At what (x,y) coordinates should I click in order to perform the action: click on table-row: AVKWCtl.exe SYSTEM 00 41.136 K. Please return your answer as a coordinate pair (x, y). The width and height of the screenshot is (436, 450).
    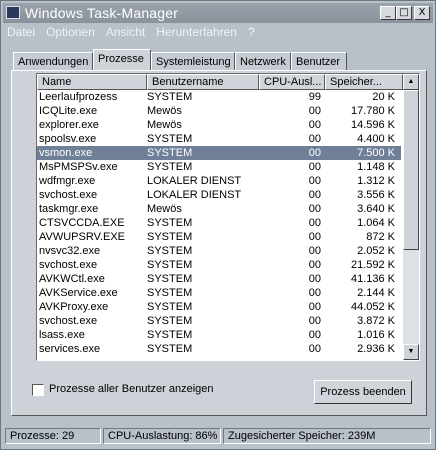
    Looking at the image, I should click on (219, 279).